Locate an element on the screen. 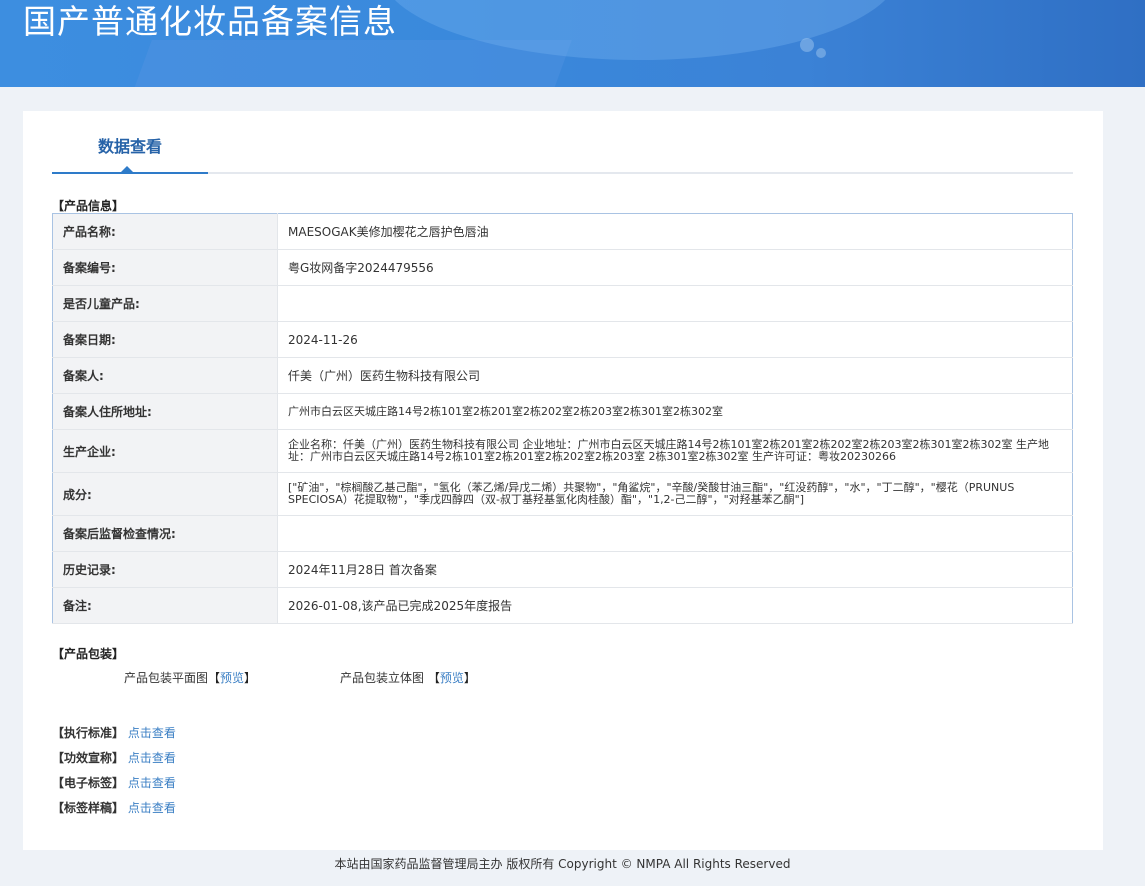 This screenshot has height=886, width=1145. packaging-flat-label: 产品包装平面图 is located at coordinates (166, 678).